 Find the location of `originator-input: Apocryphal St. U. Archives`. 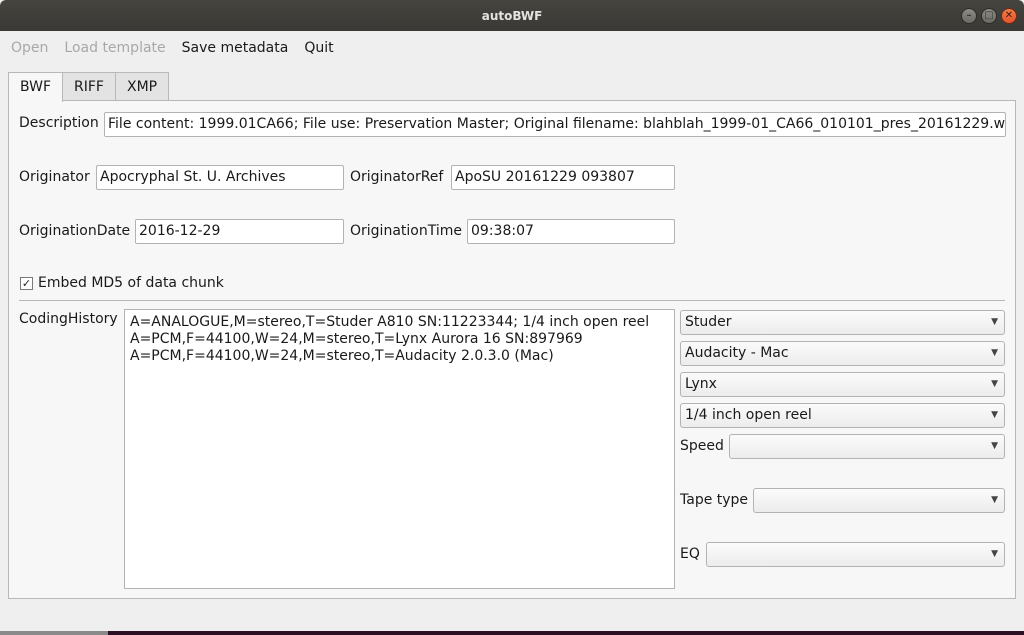

originator-input: Apocryphal St. U. Archives is located at coordinates (220, 177).